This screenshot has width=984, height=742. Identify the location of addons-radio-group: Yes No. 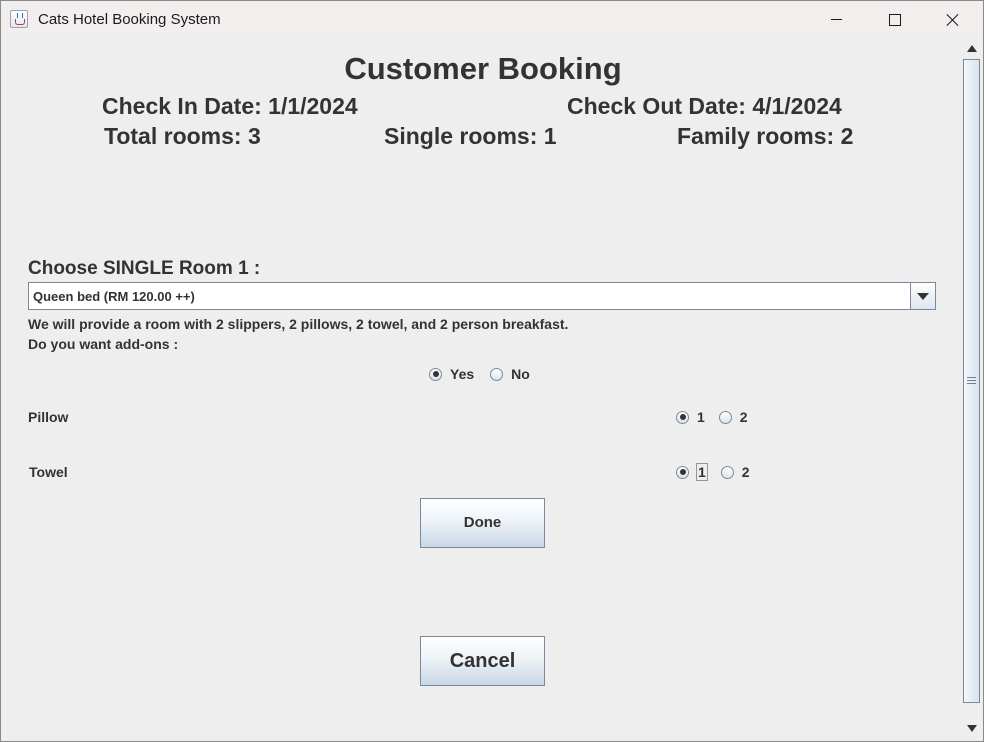
(479, 374).